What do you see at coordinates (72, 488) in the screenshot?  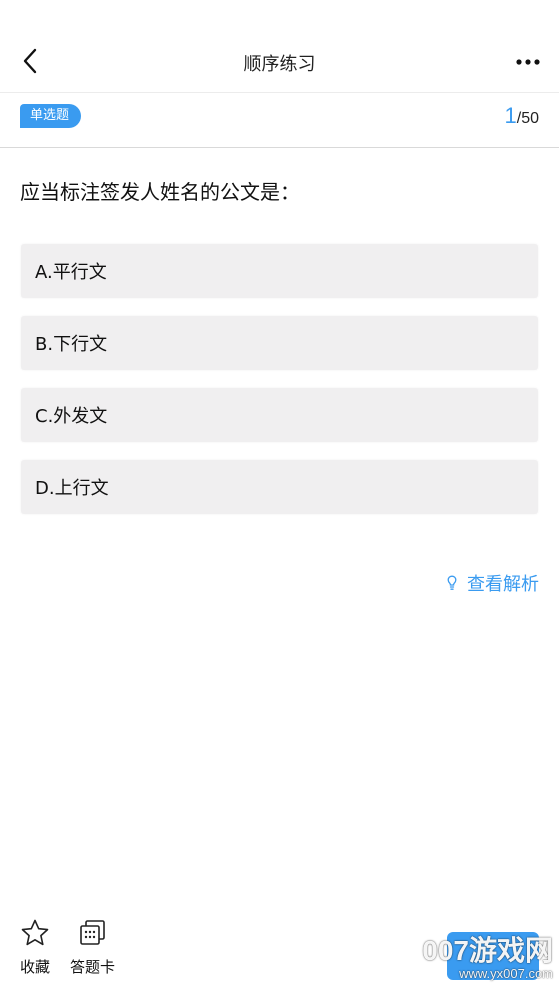 I see `option-label: D.上行文` at bounding box center [72, 488].